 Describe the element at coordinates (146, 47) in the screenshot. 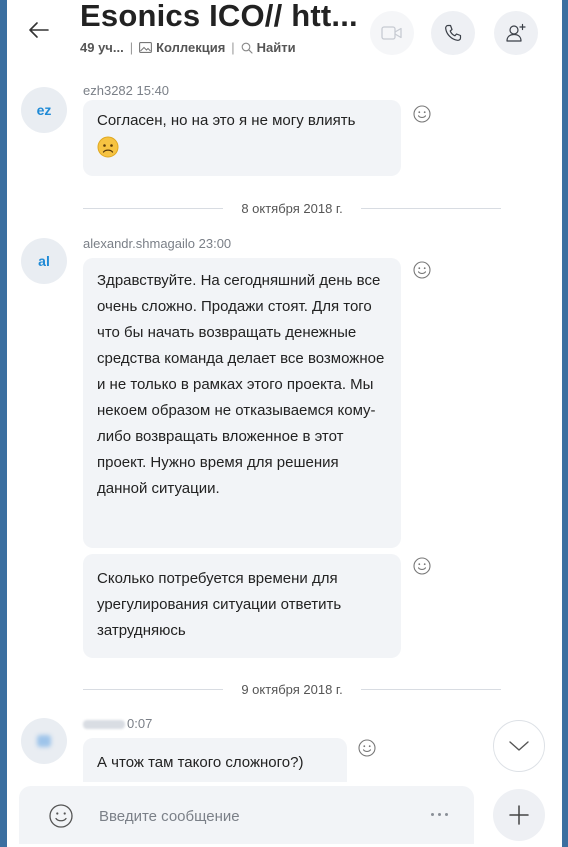

I see `gallery-icon` at that location.